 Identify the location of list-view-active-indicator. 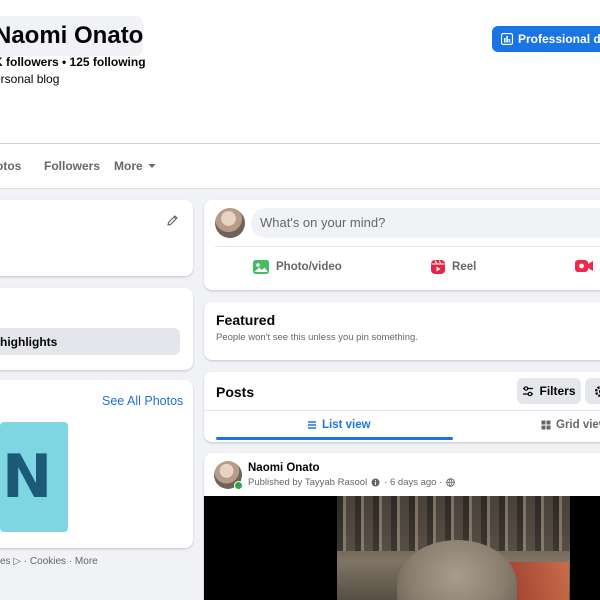
(334, 438).